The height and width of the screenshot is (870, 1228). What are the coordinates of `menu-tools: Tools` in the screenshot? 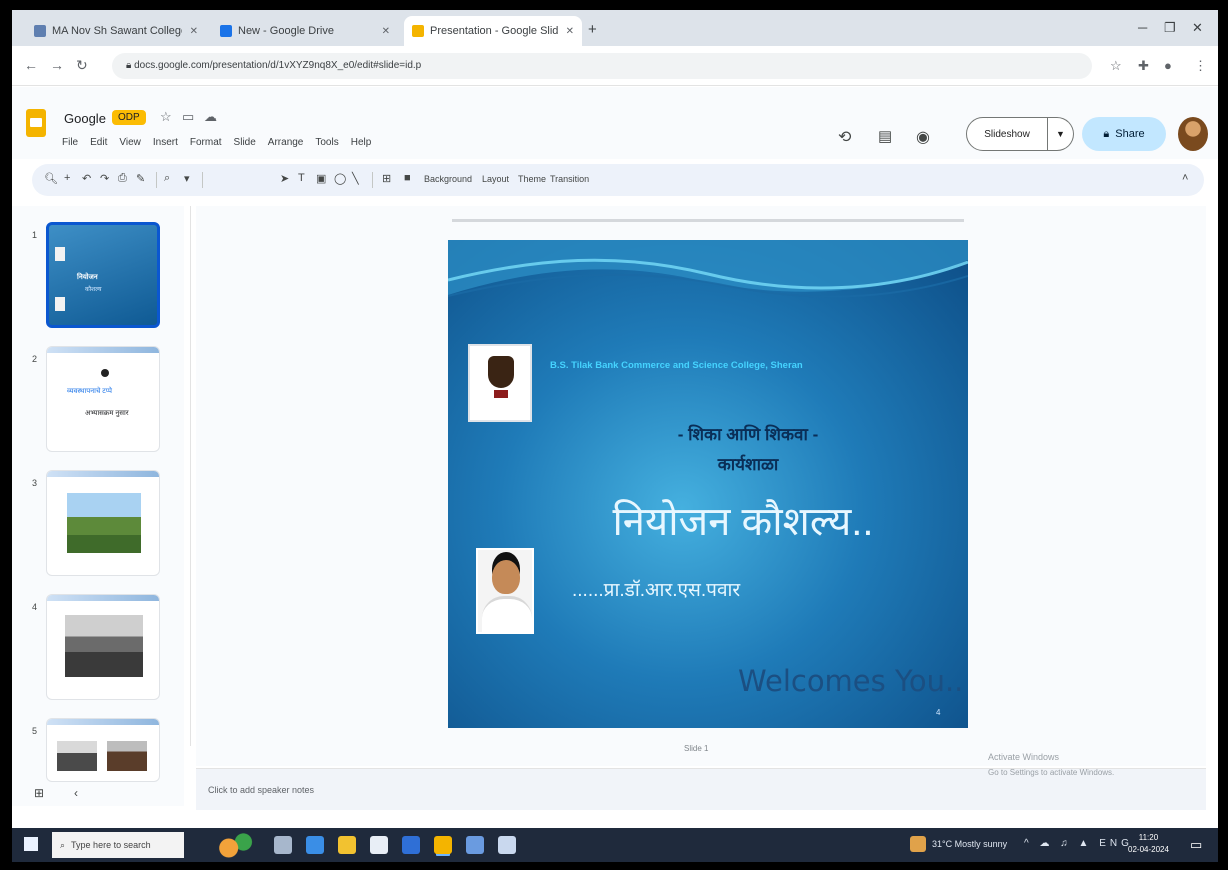 It's located at (326, 142).